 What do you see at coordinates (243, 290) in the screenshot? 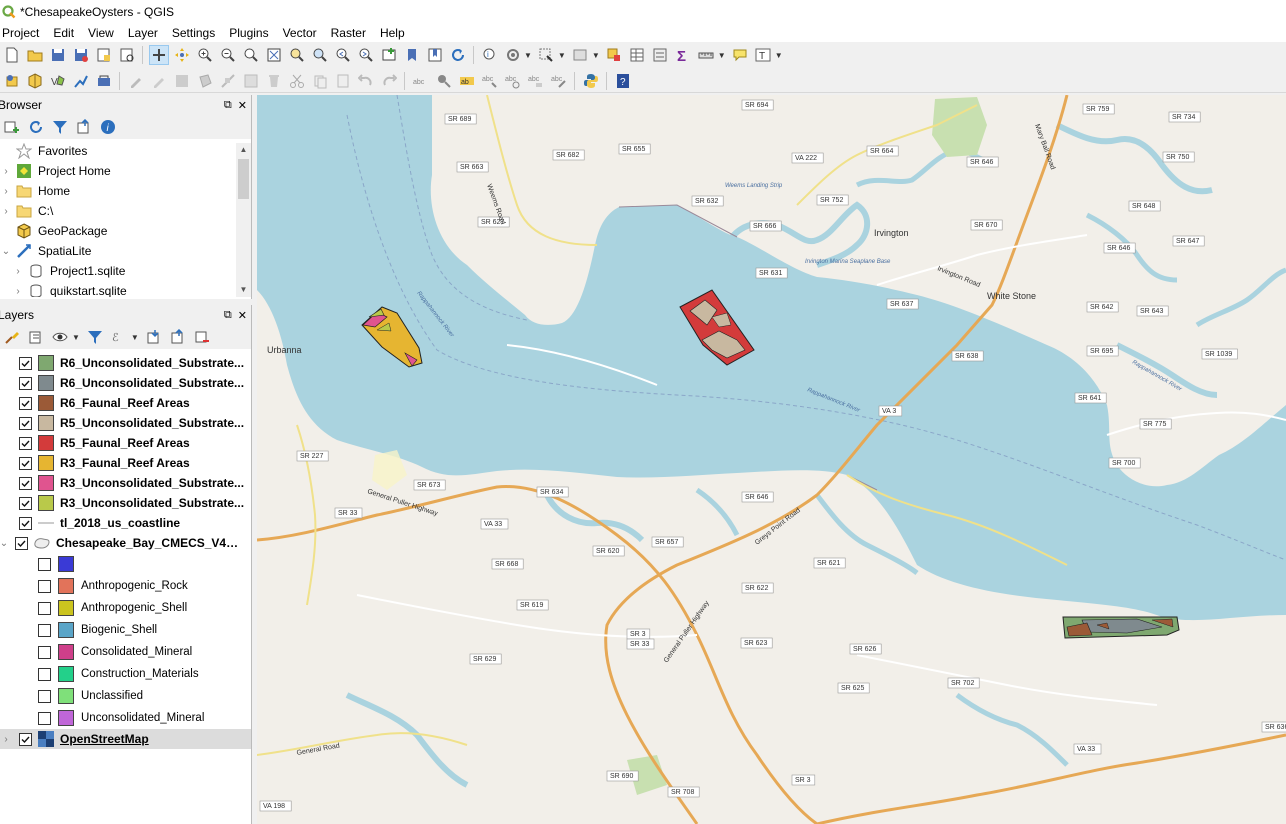
I see `scroll-down-icon: ▼` at bounding box center [243, 290].